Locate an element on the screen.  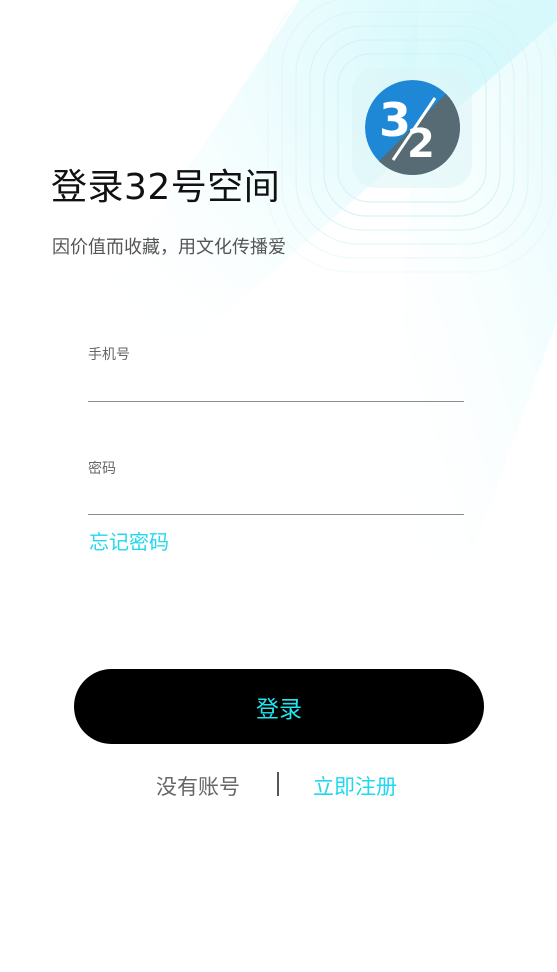
phone-label: 手机号 is located at coordinates (109, 355).